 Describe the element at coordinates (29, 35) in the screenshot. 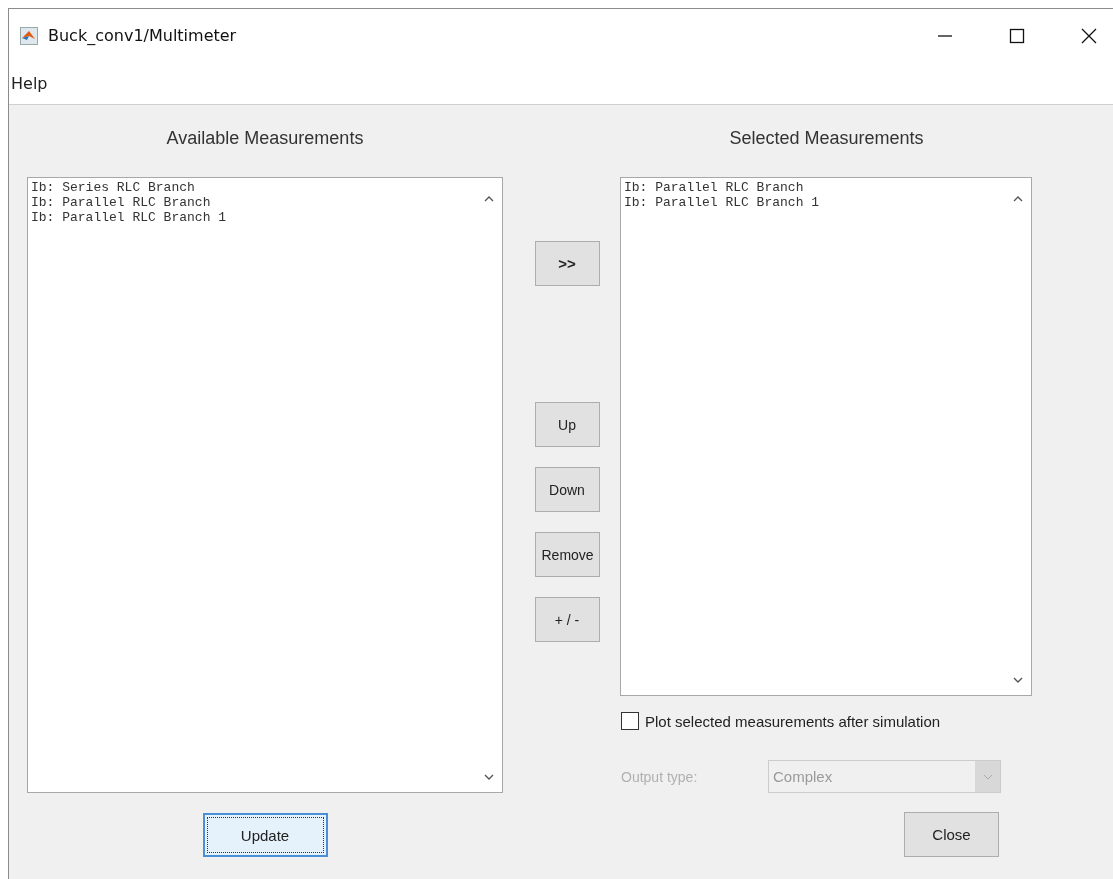

I see `app-icon` at that location.